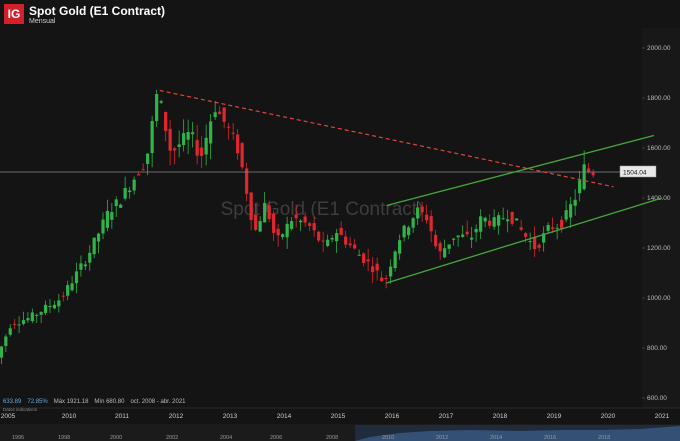 The width and height of the screenshot is (680, 441). Describe the element at coordinates (657, 398) in the screenshot. I see `y-tick-label: 600.00` at that location.